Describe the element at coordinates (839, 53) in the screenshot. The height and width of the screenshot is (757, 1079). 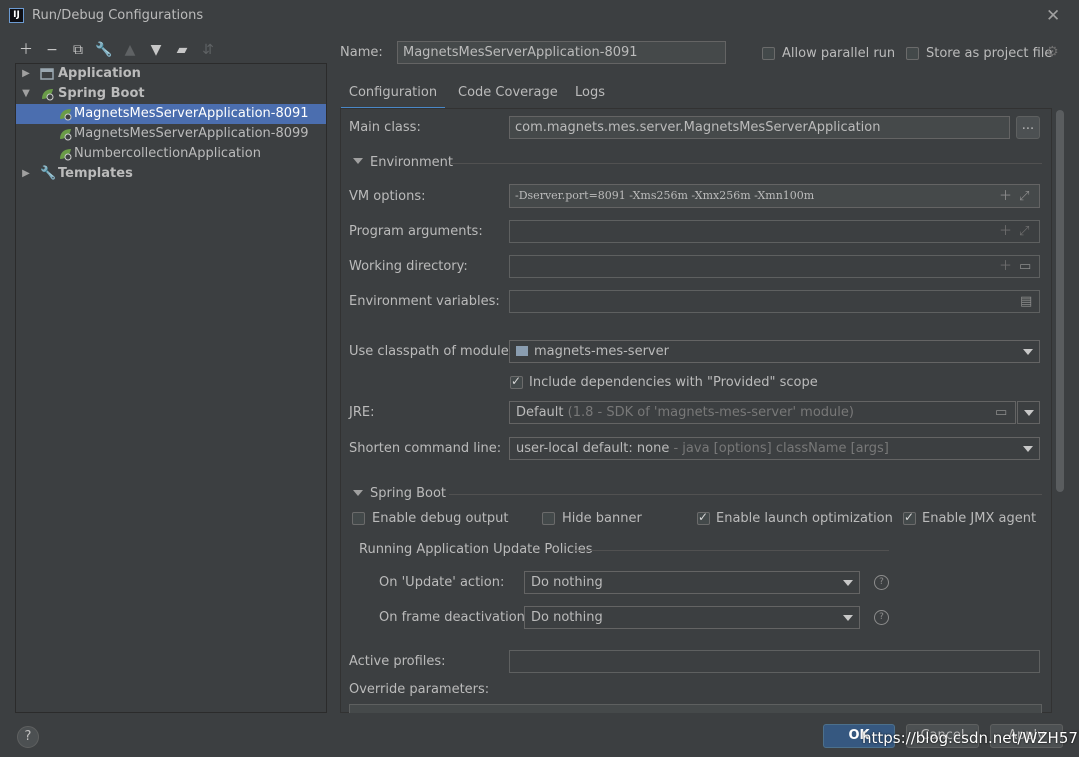
I see `allow-parallel-label: Allow parallel run` at that location.